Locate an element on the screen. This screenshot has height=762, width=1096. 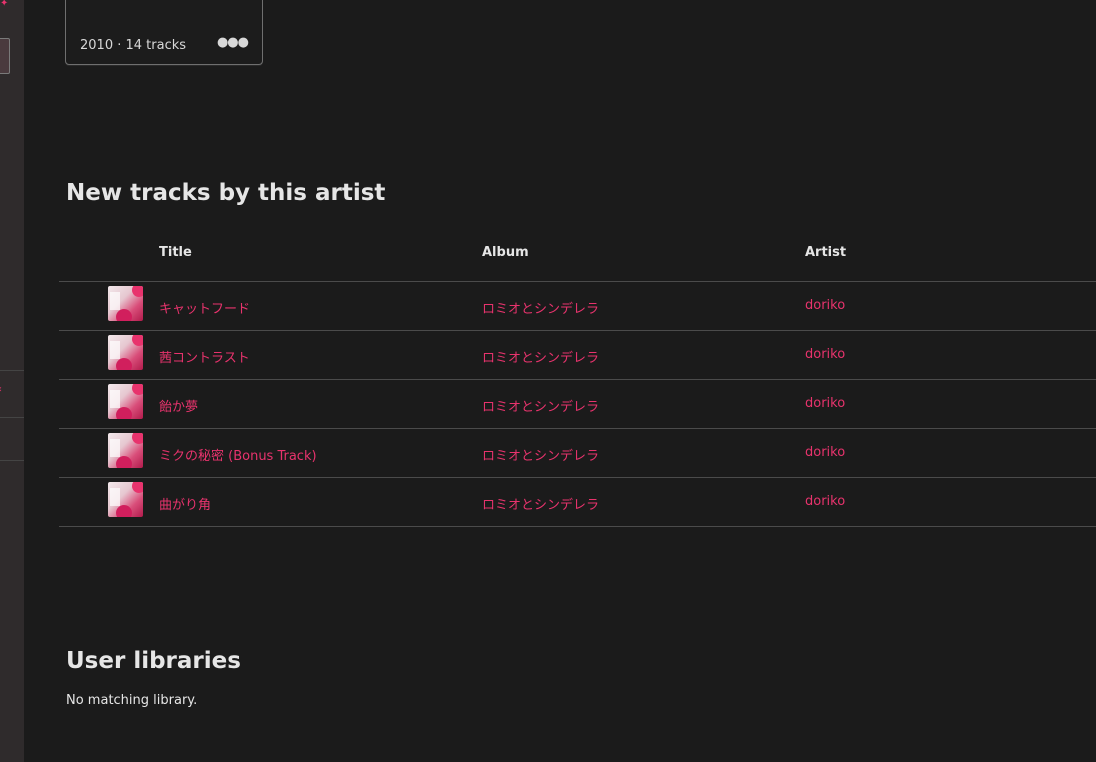
sidebar-accent-icon: ✦ is located at coordinates (4, 4).